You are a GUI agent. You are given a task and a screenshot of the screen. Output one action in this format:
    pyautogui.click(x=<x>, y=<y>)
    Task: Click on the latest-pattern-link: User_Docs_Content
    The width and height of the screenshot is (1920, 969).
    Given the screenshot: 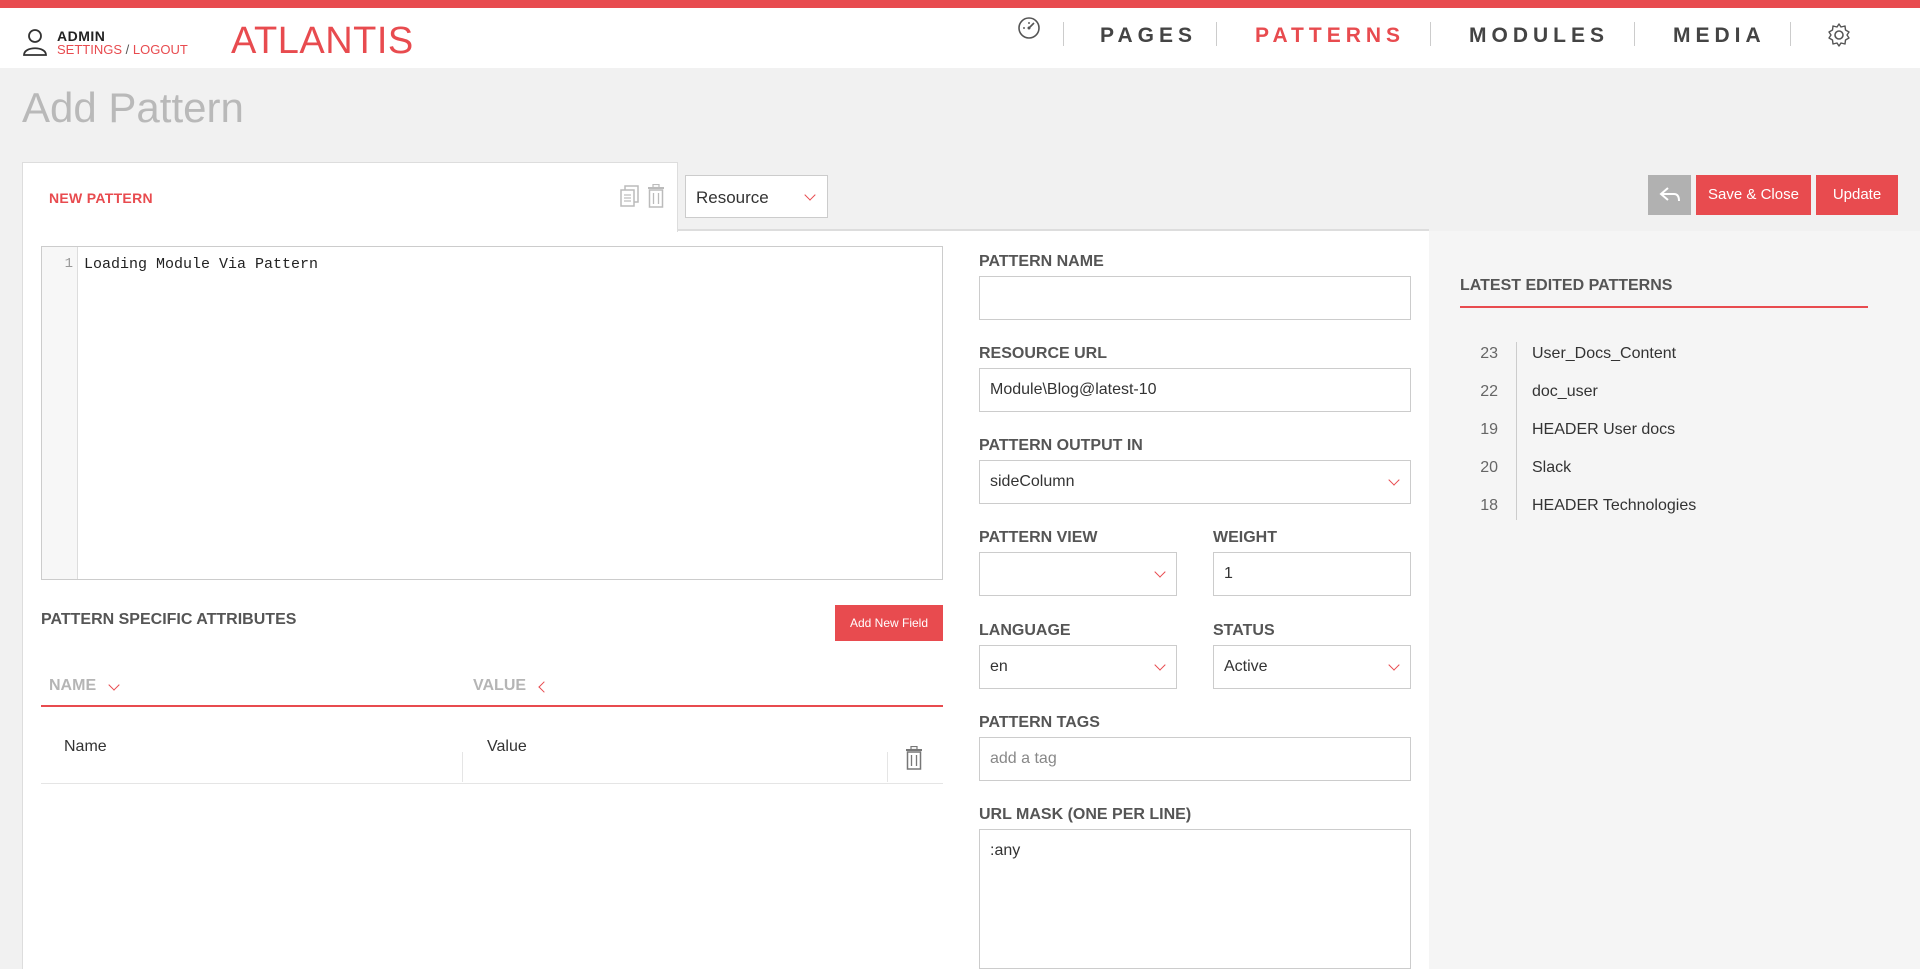 What is the action you would take?
    pyautogui.click(x=1604, y=354)
    